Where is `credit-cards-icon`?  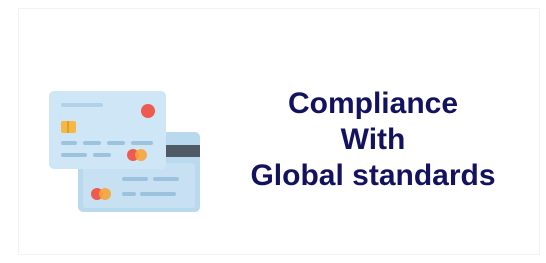 credit-cards-icon is located at coordinates (124, 151).